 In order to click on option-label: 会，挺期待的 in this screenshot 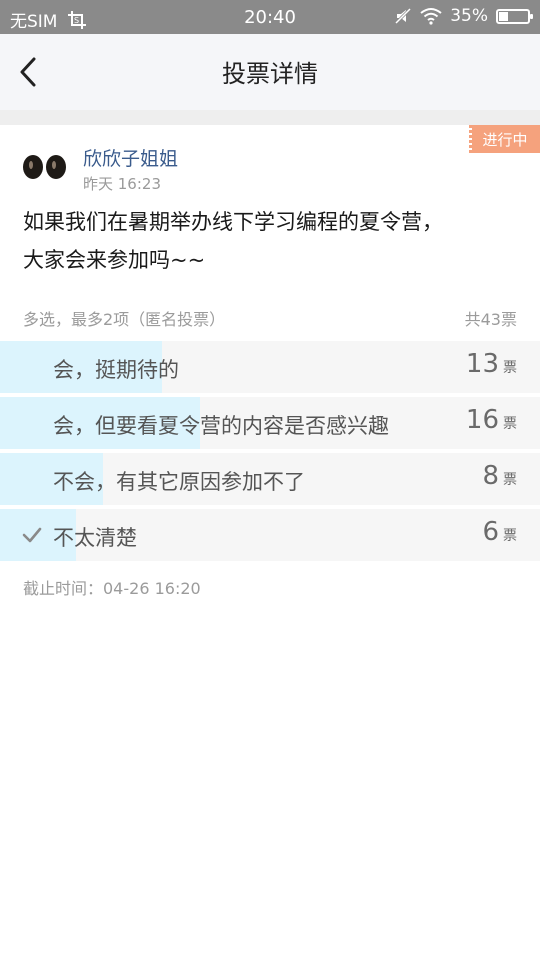, I will do `click(116, 370)`.